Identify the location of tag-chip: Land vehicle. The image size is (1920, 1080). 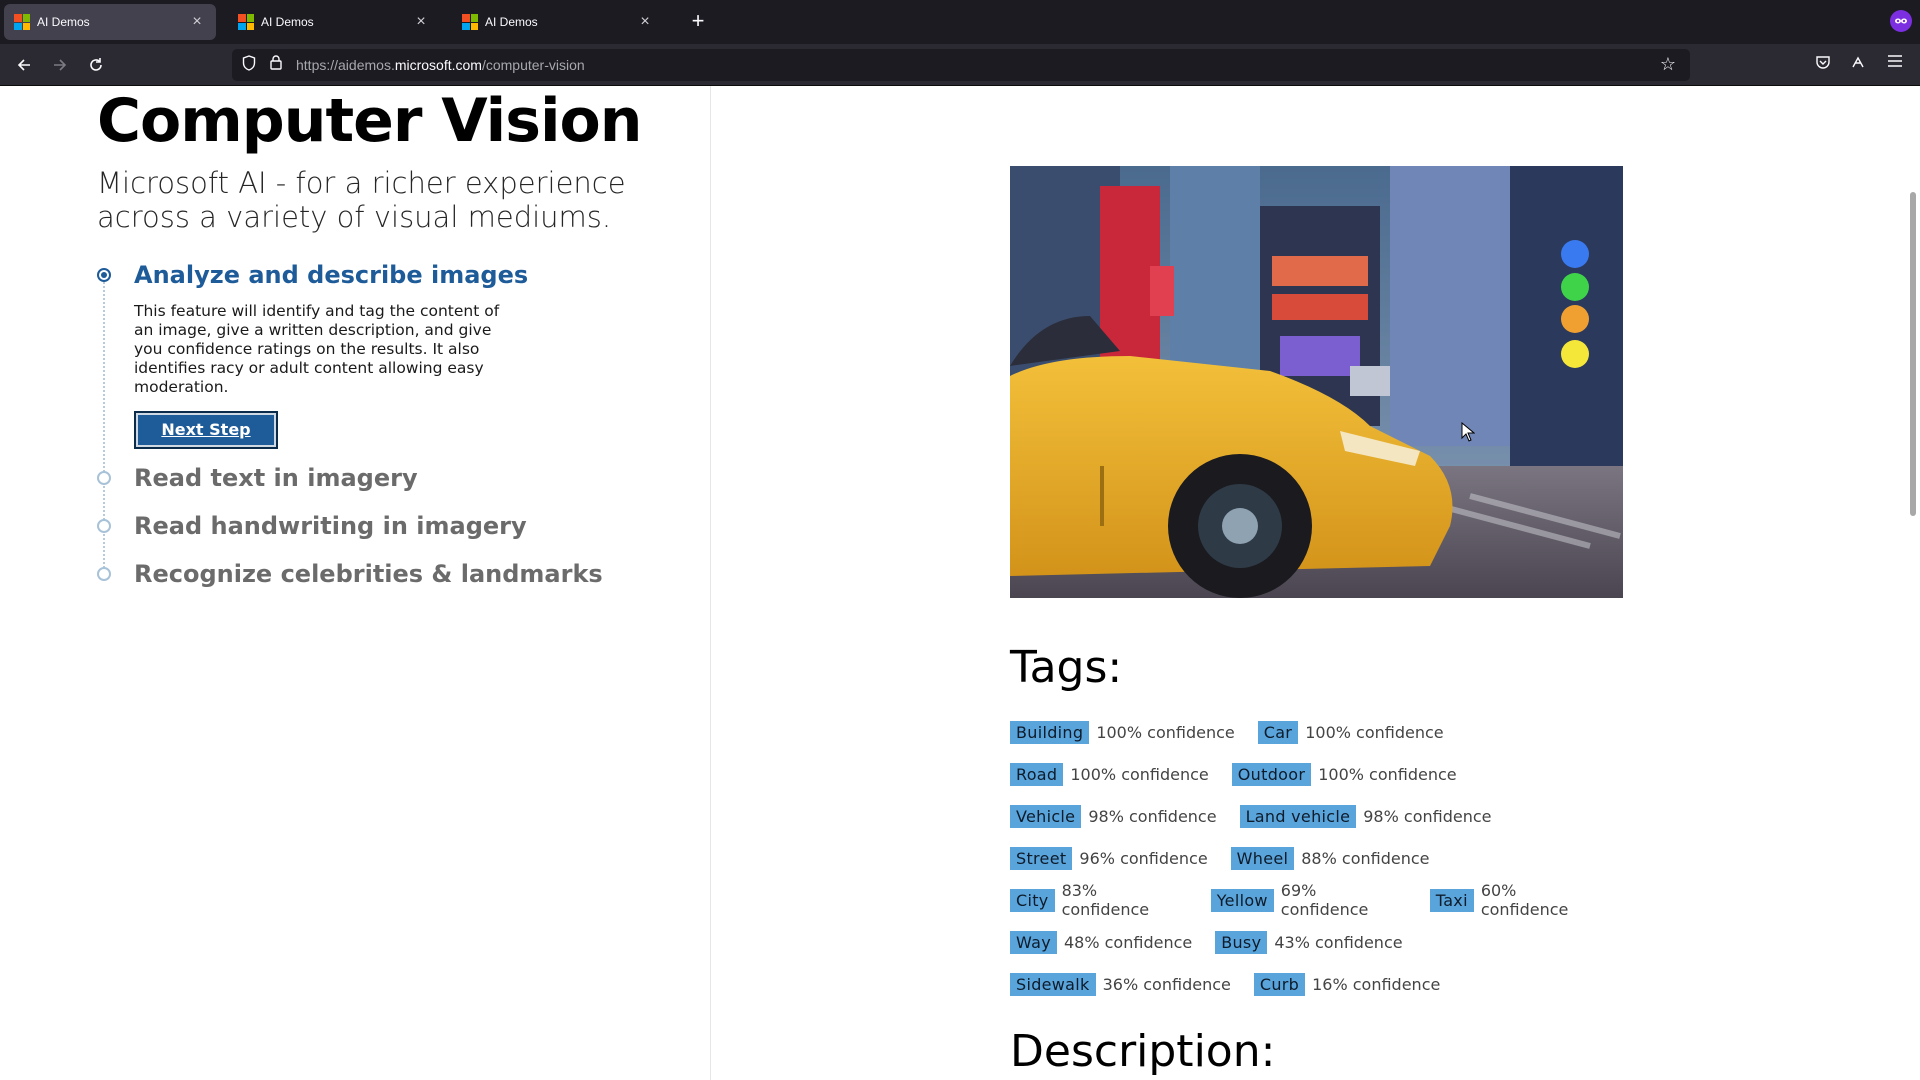
(1298, 816).